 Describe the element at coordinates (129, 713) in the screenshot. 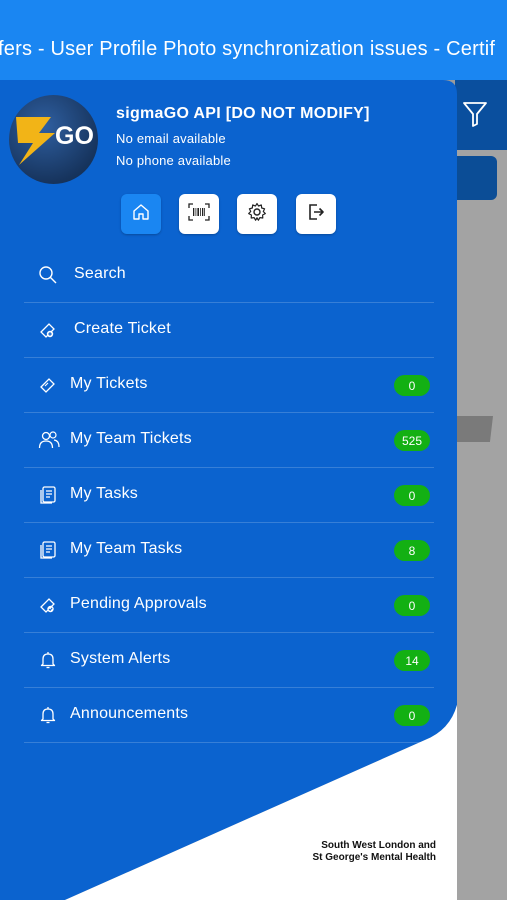

I see `menu-item-label: Announcements` at that location.